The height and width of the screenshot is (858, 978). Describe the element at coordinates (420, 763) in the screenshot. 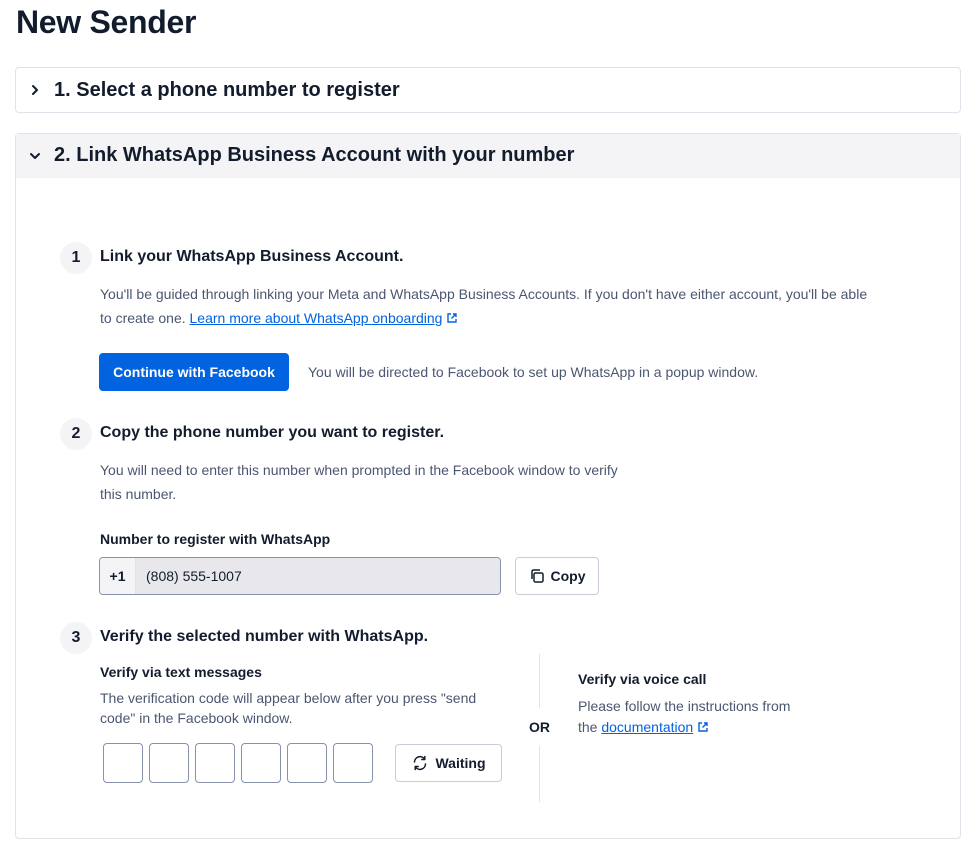

I see `refresh-icon` at that location.